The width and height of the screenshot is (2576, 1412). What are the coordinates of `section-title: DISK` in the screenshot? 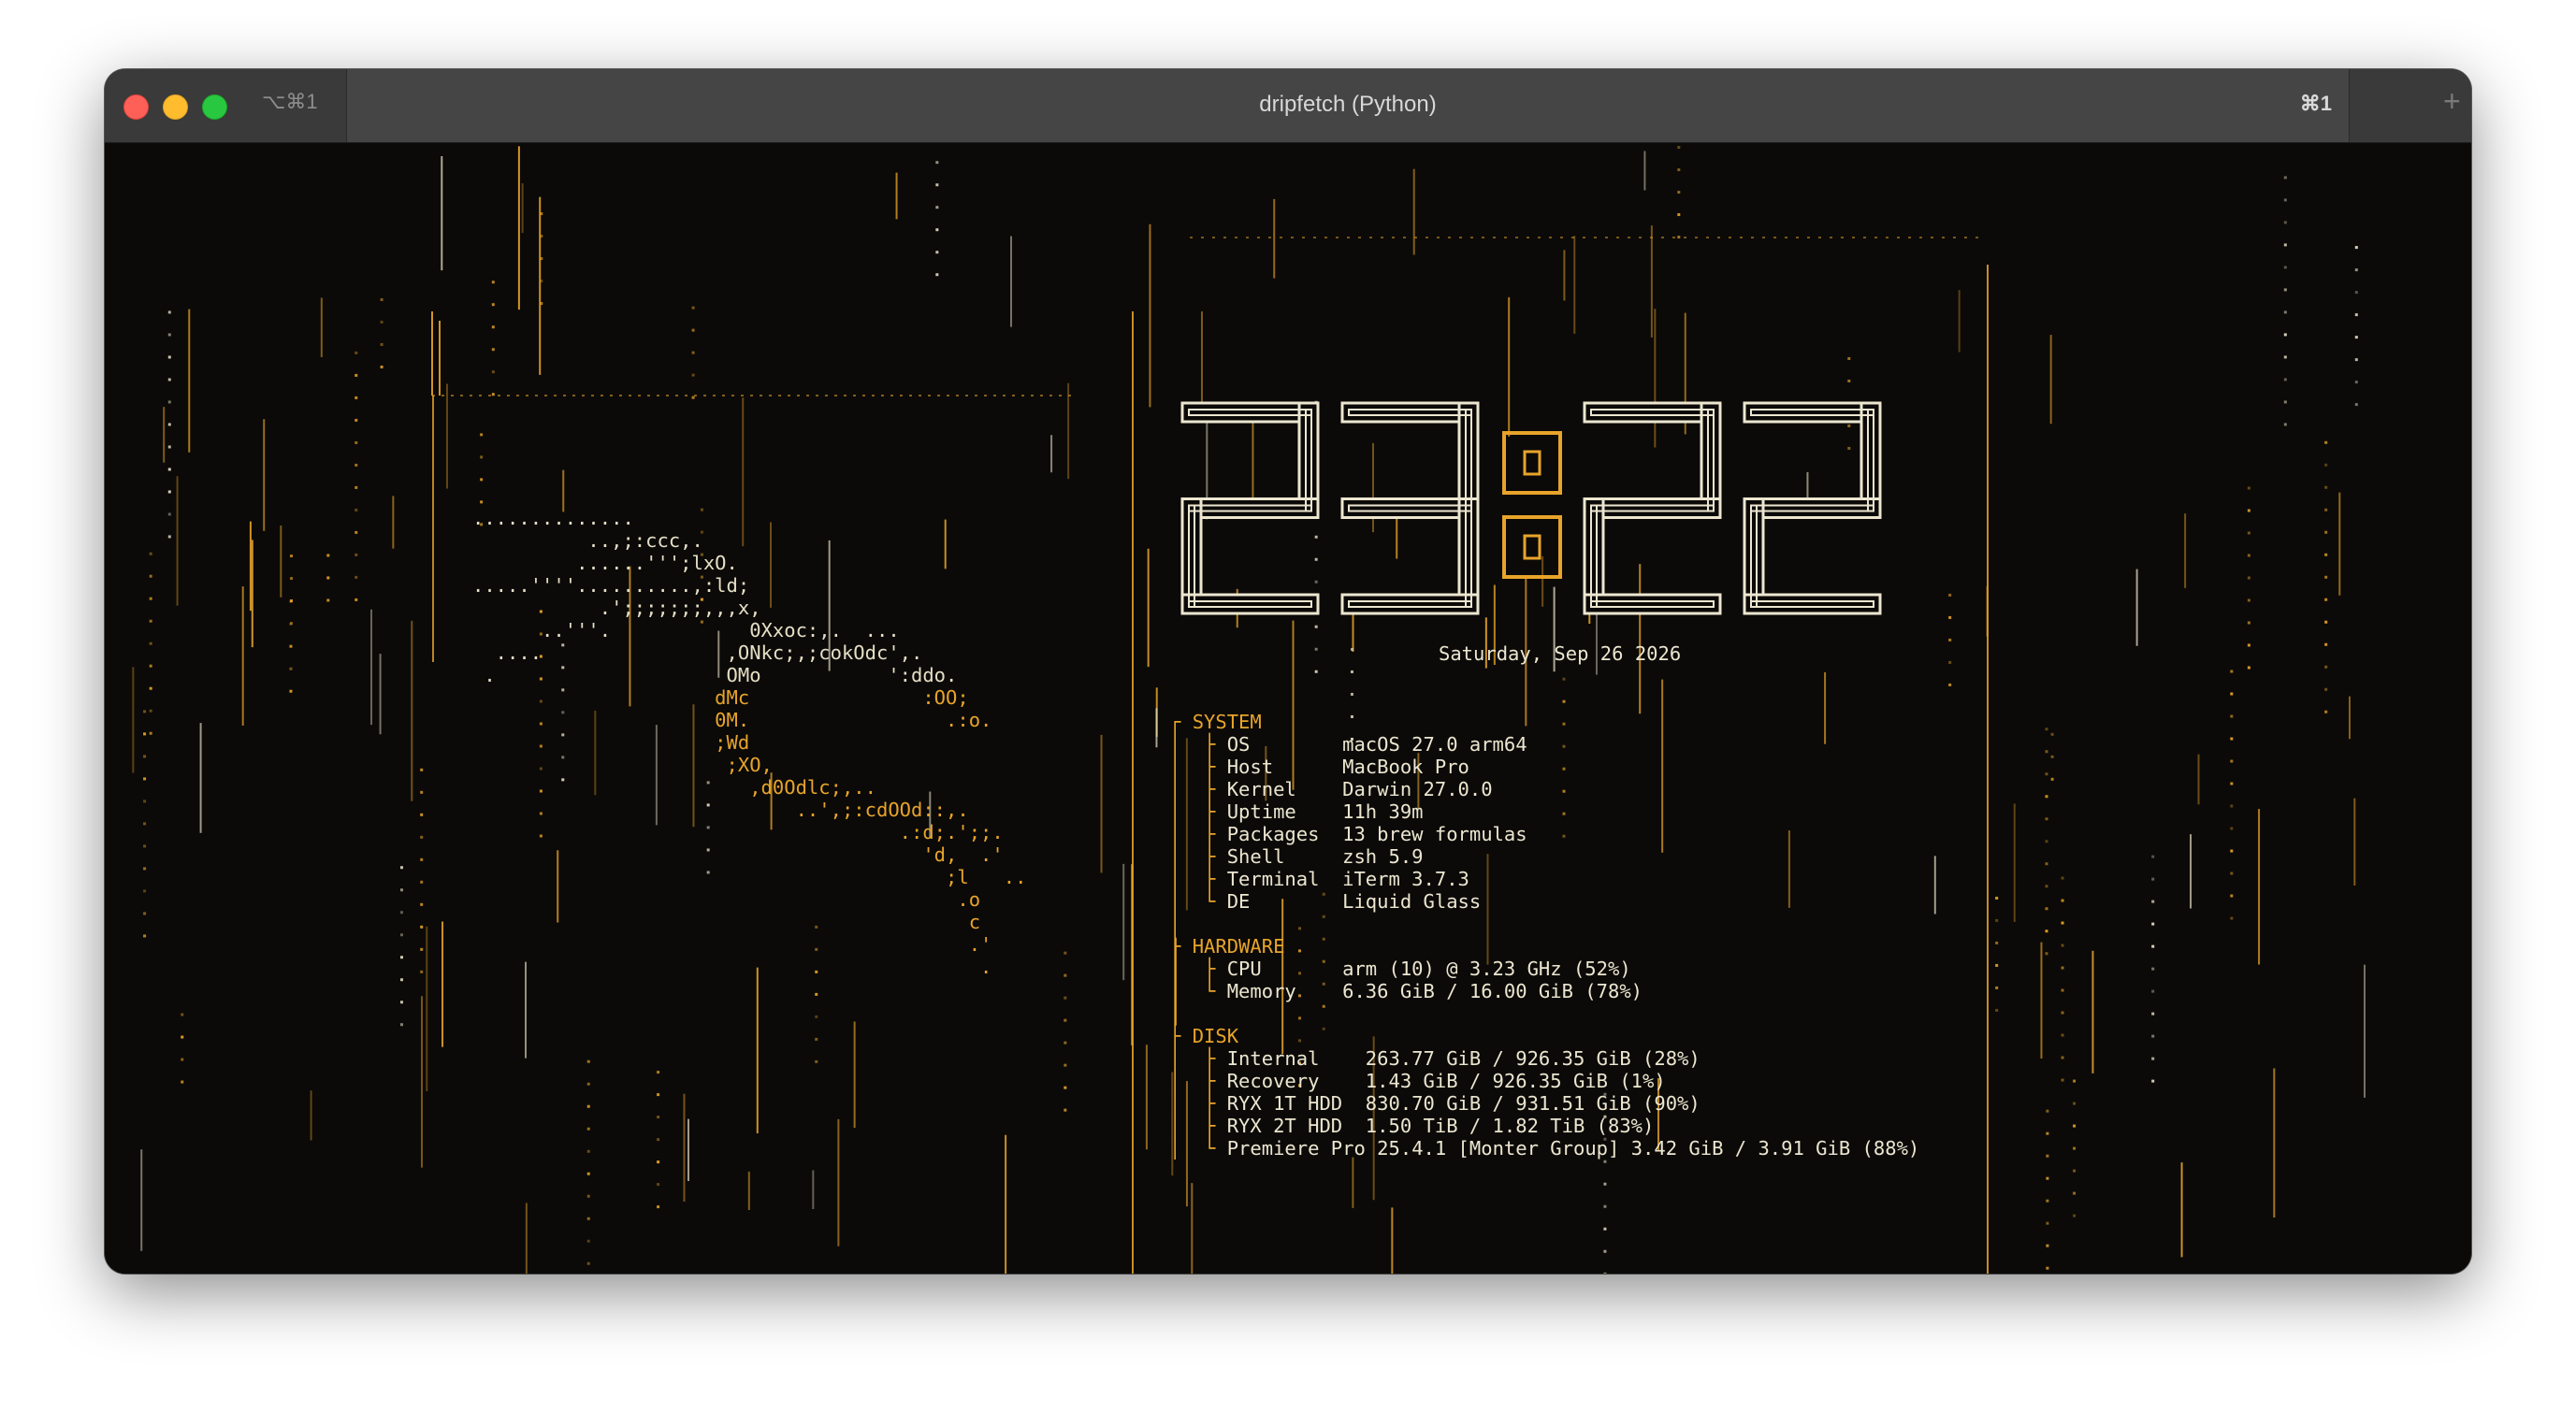 It's located at (1215, 1036).